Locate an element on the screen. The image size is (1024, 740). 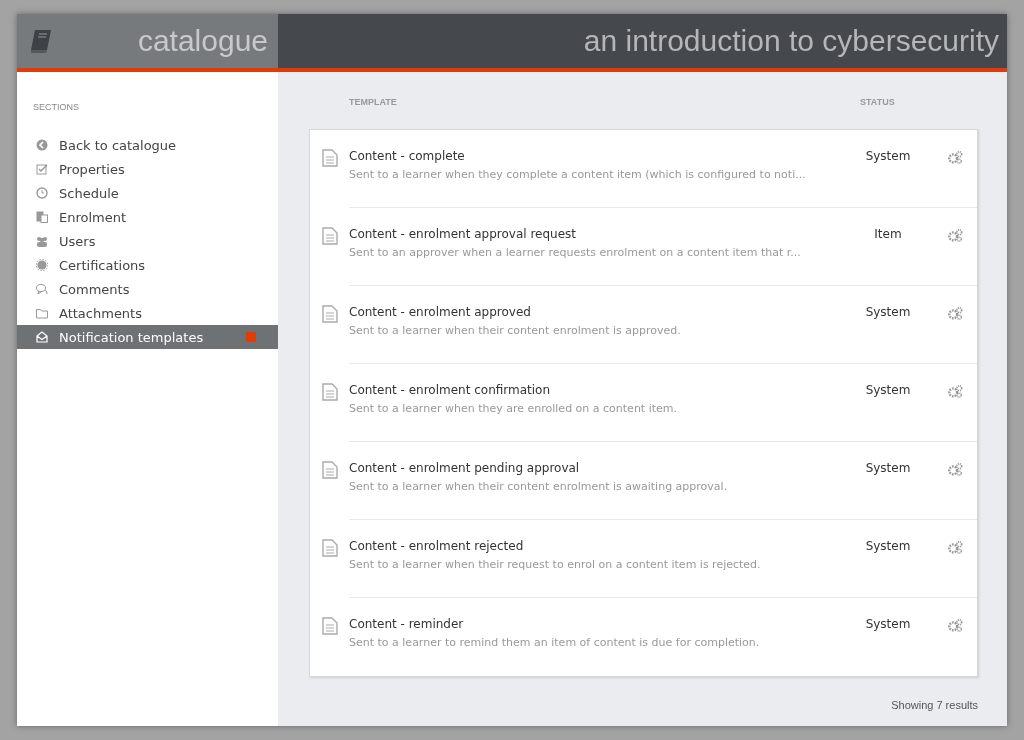
template-description: Sent to a learner when their content enrolment is awaiting approval. is located at coordinates (539, 486).